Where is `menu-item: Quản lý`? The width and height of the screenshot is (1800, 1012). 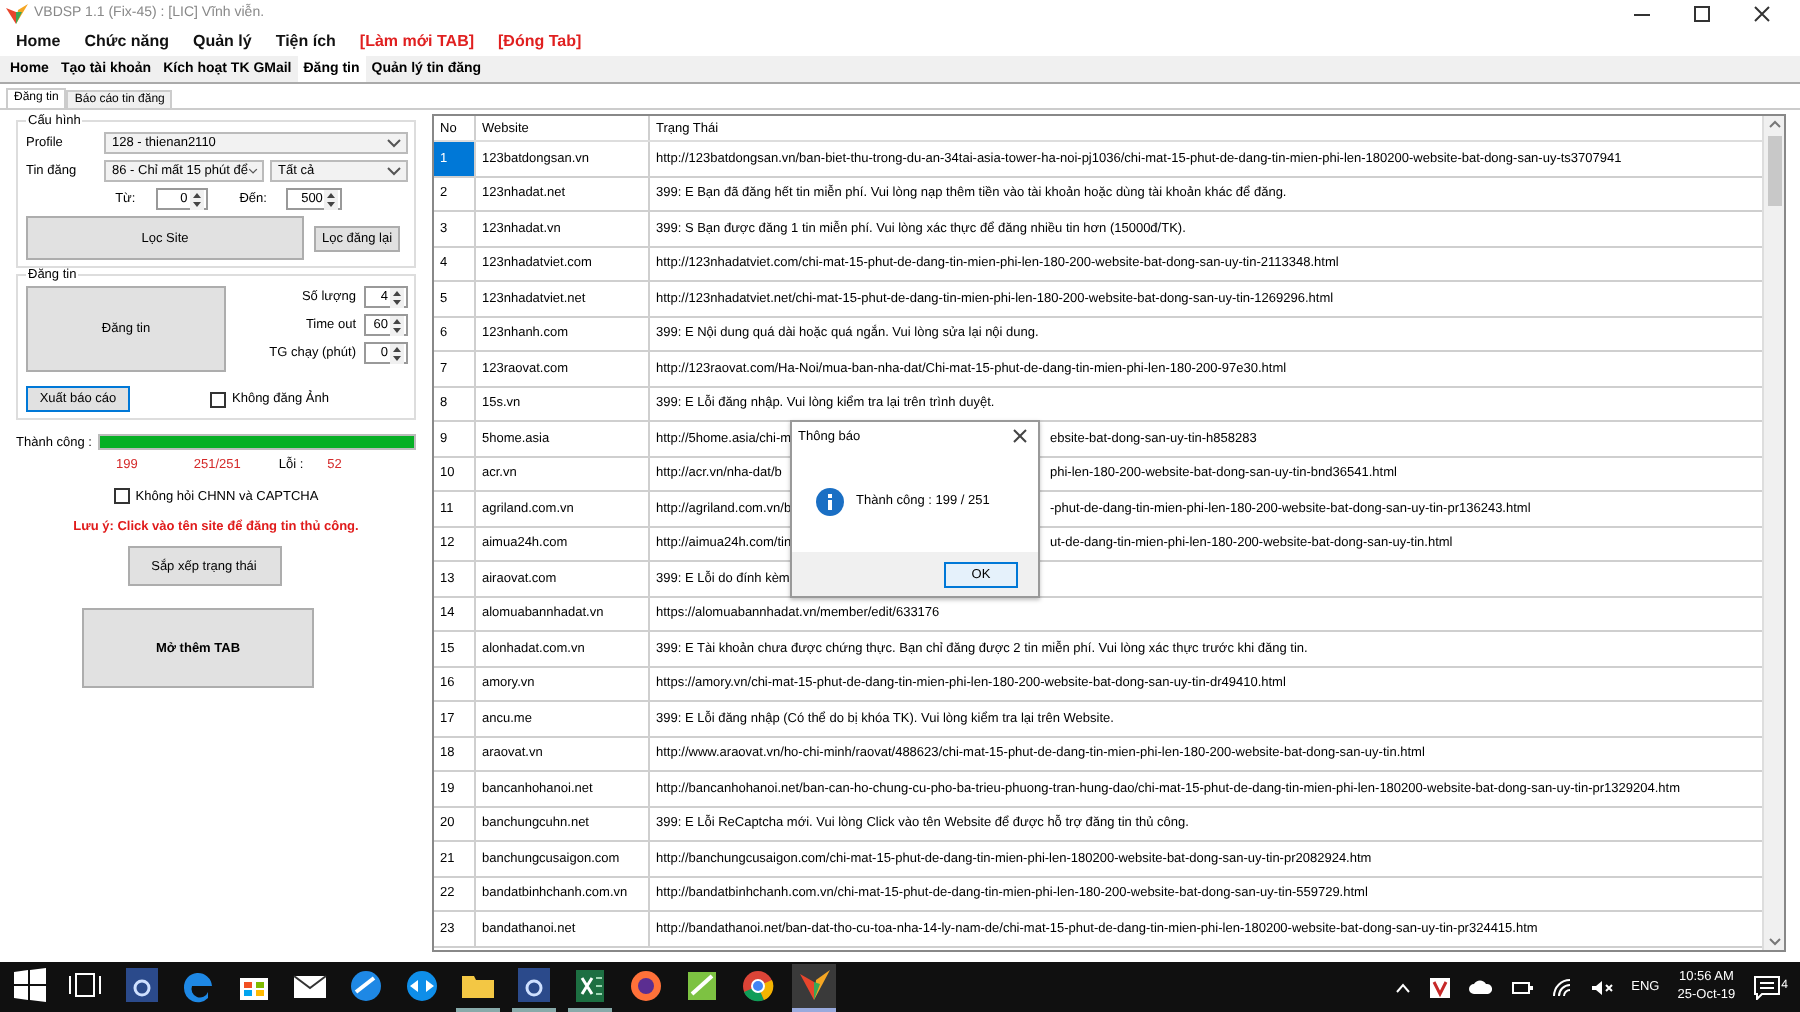
menu-item: Quản lý is located at coordinates (222, 41).